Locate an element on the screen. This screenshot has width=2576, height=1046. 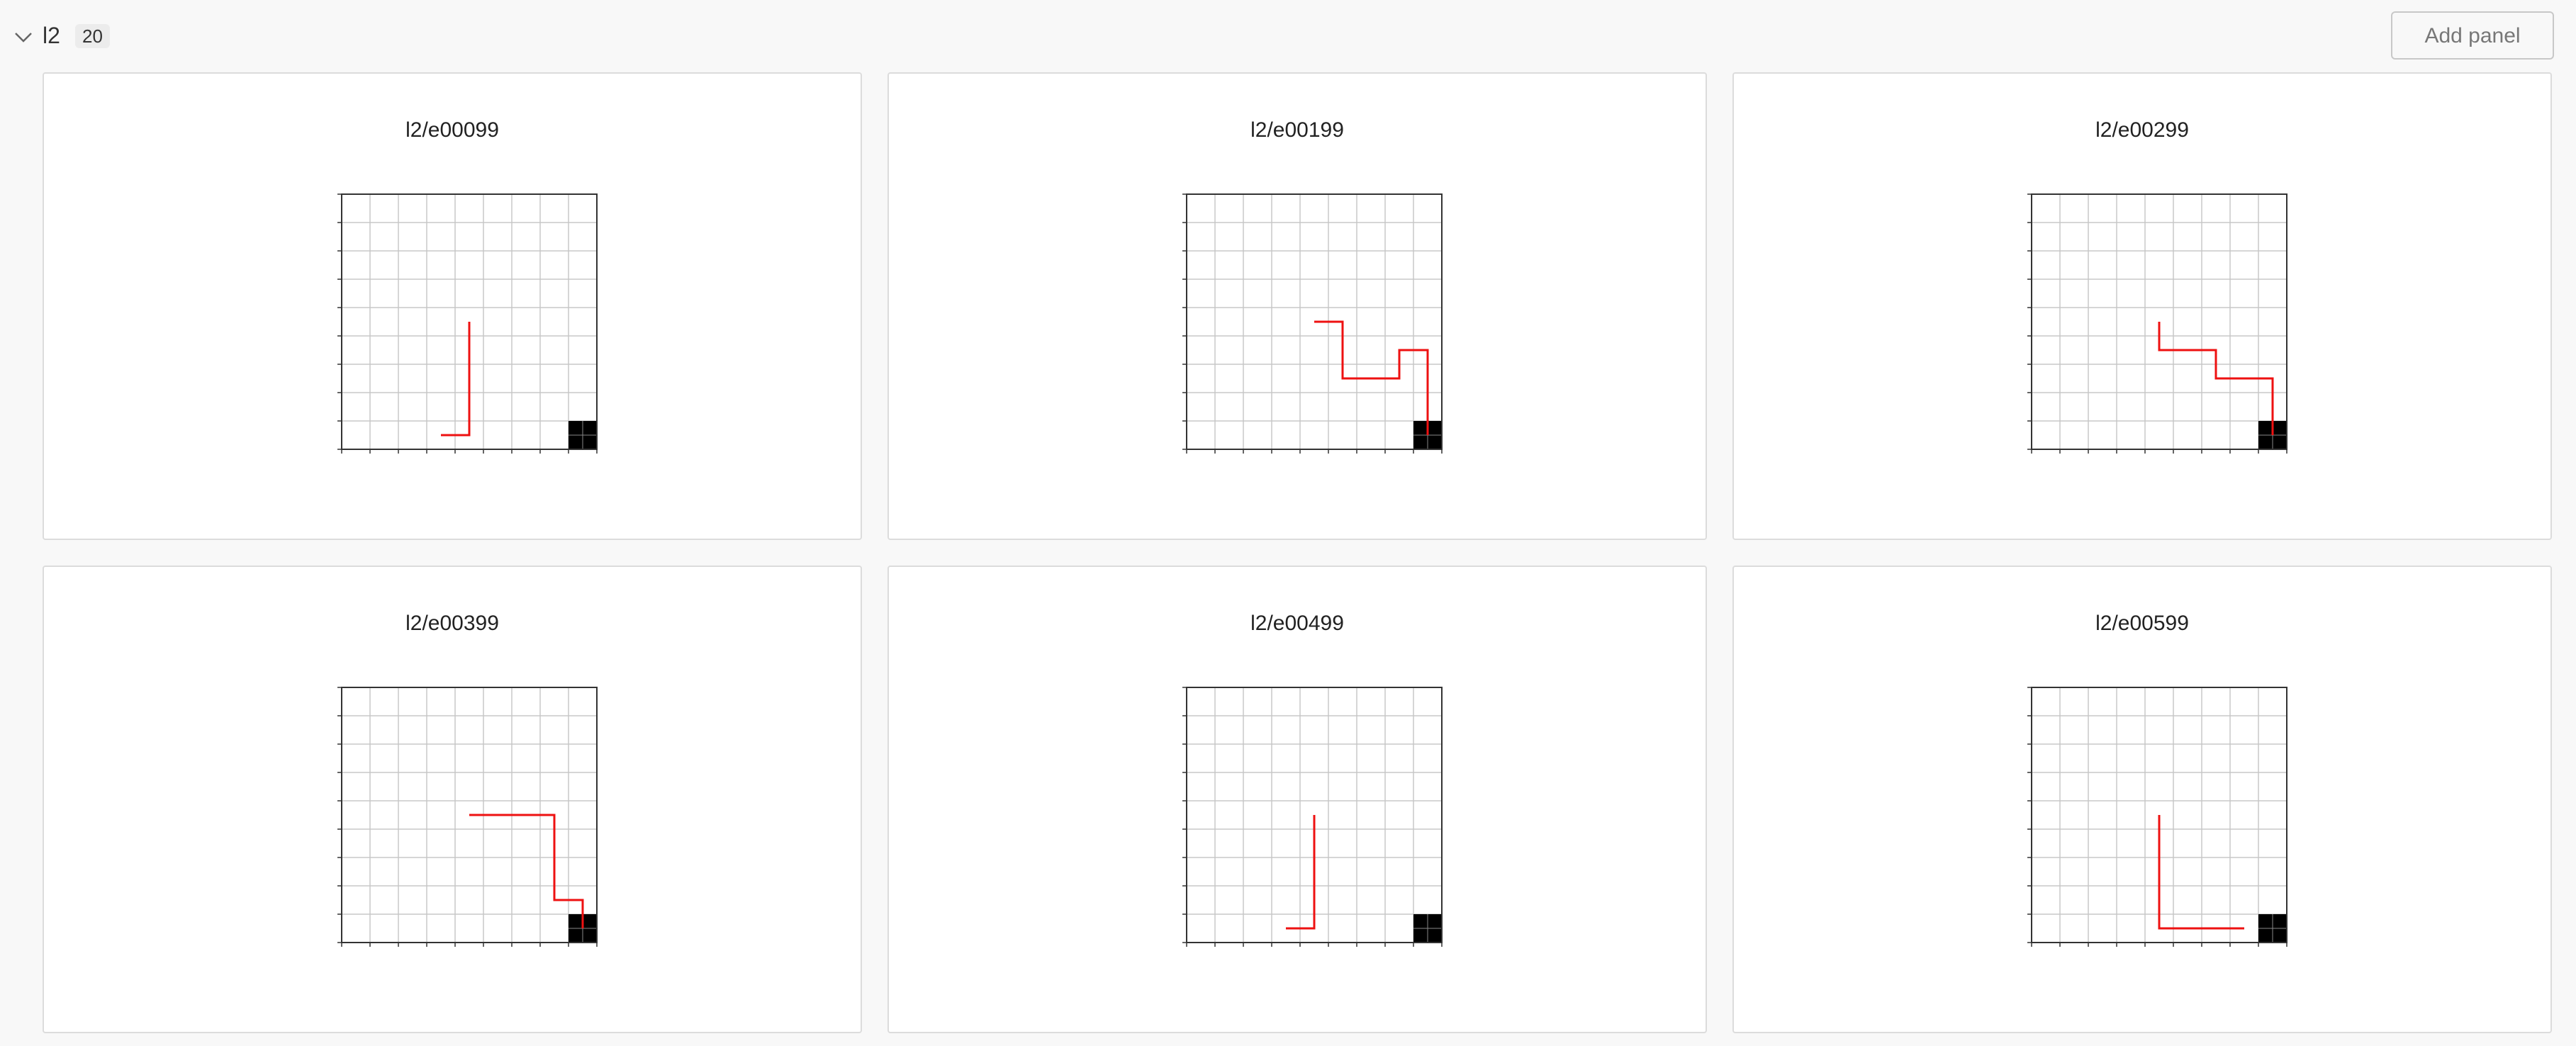
chart-panel: l2/e00099 is located at coordinates (453, 306).